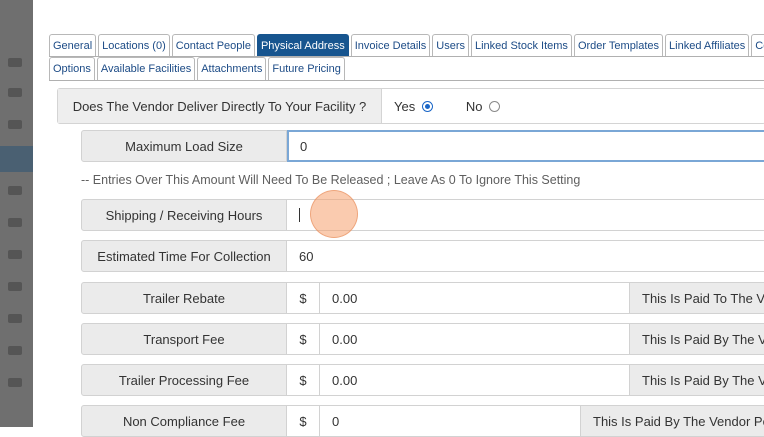  I want to click on tab-options: Options, so click(72, 68).